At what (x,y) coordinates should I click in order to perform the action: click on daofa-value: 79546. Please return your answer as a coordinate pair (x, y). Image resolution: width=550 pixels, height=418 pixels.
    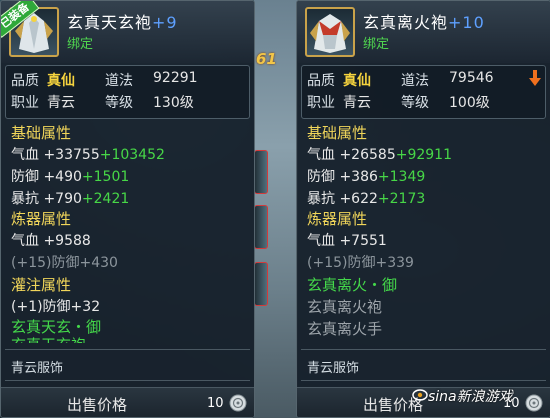
    Looking at the image, I should click on (471, 78).